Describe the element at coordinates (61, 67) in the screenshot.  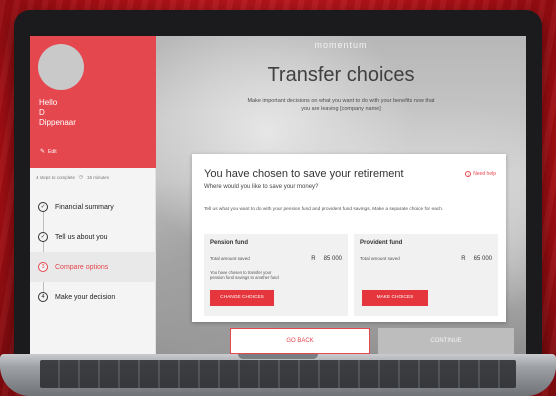
I see `avatar` at that location.